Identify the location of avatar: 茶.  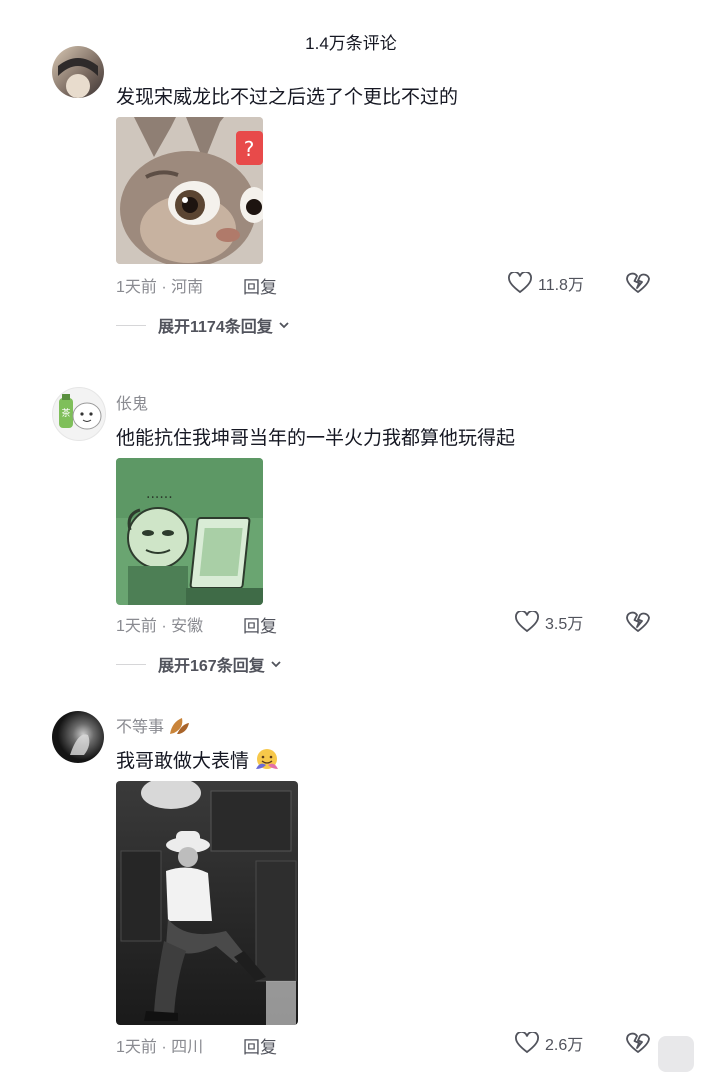
(79, 414).